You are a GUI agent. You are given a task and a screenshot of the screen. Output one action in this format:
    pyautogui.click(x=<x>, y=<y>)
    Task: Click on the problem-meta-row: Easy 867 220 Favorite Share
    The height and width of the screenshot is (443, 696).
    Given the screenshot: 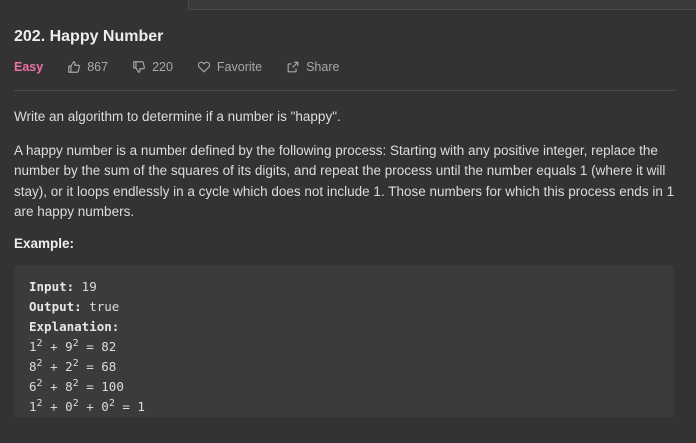 What is the action you would take?
    pyautogui.click(x=345, y=67)
    